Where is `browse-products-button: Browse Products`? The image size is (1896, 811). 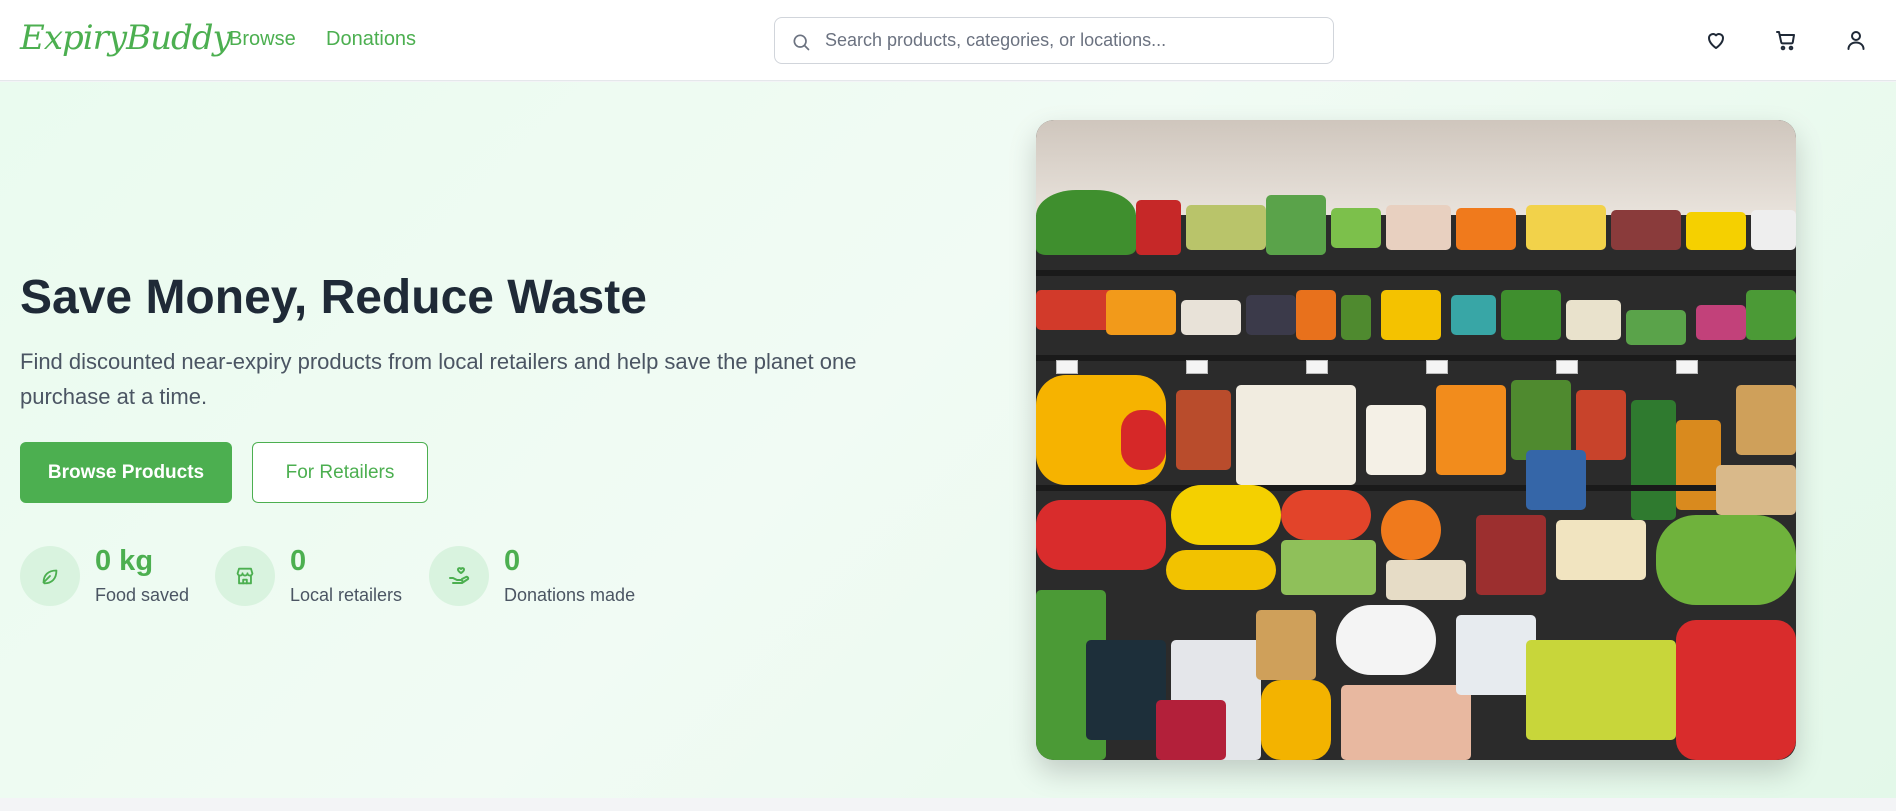 browse-products-button: Browse Products is located at coordinates (126, 472).